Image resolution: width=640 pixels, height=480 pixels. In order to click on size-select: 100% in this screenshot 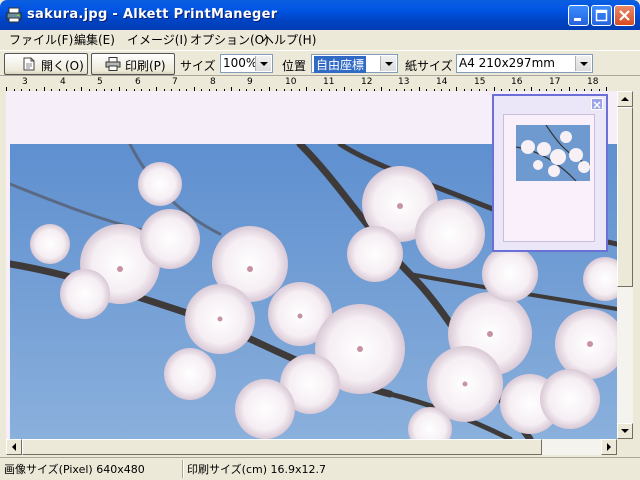, I will do `click(246, 63)`.